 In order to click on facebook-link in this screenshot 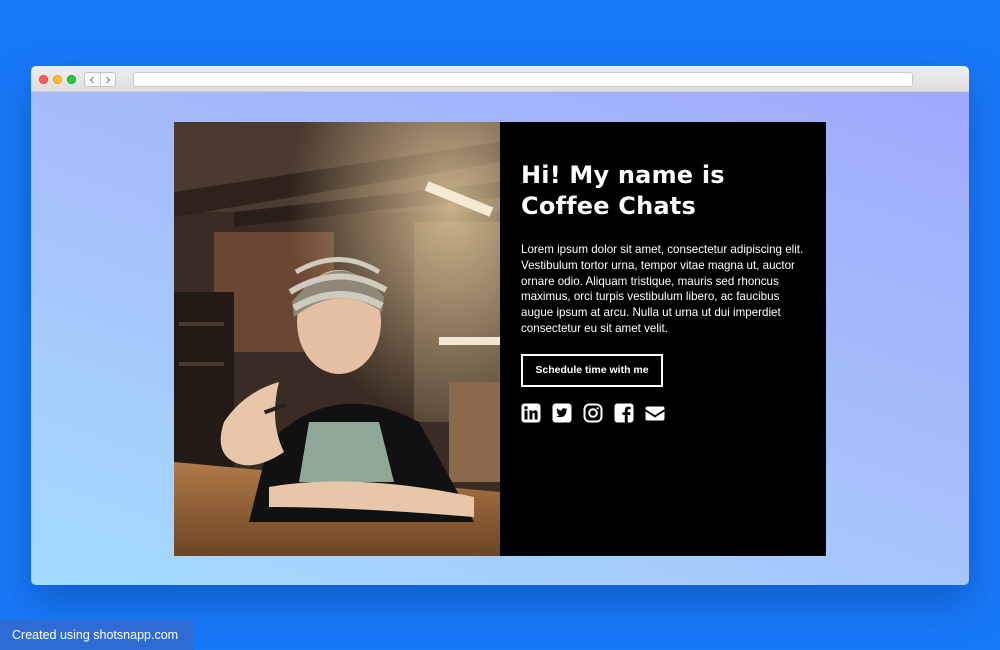, I will do `click(624, 413)`.